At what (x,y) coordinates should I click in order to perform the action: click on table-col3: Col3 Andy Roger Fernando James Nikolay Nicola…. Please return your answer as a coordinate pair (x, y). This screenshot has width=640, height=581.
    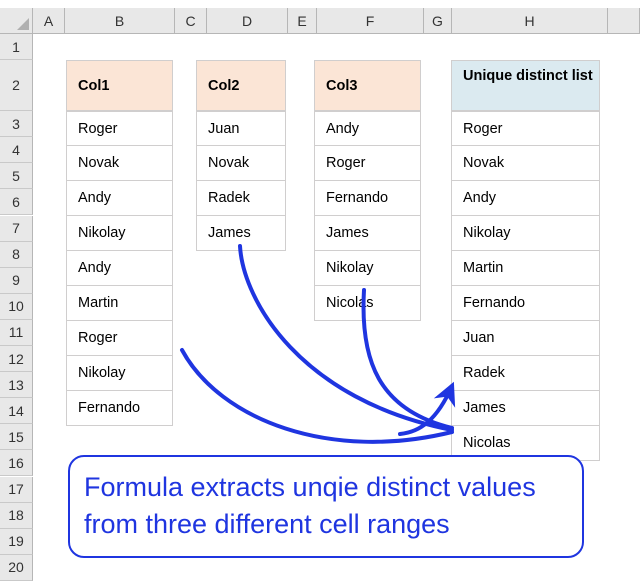
    Looking at the image, I should click on (367, 190).